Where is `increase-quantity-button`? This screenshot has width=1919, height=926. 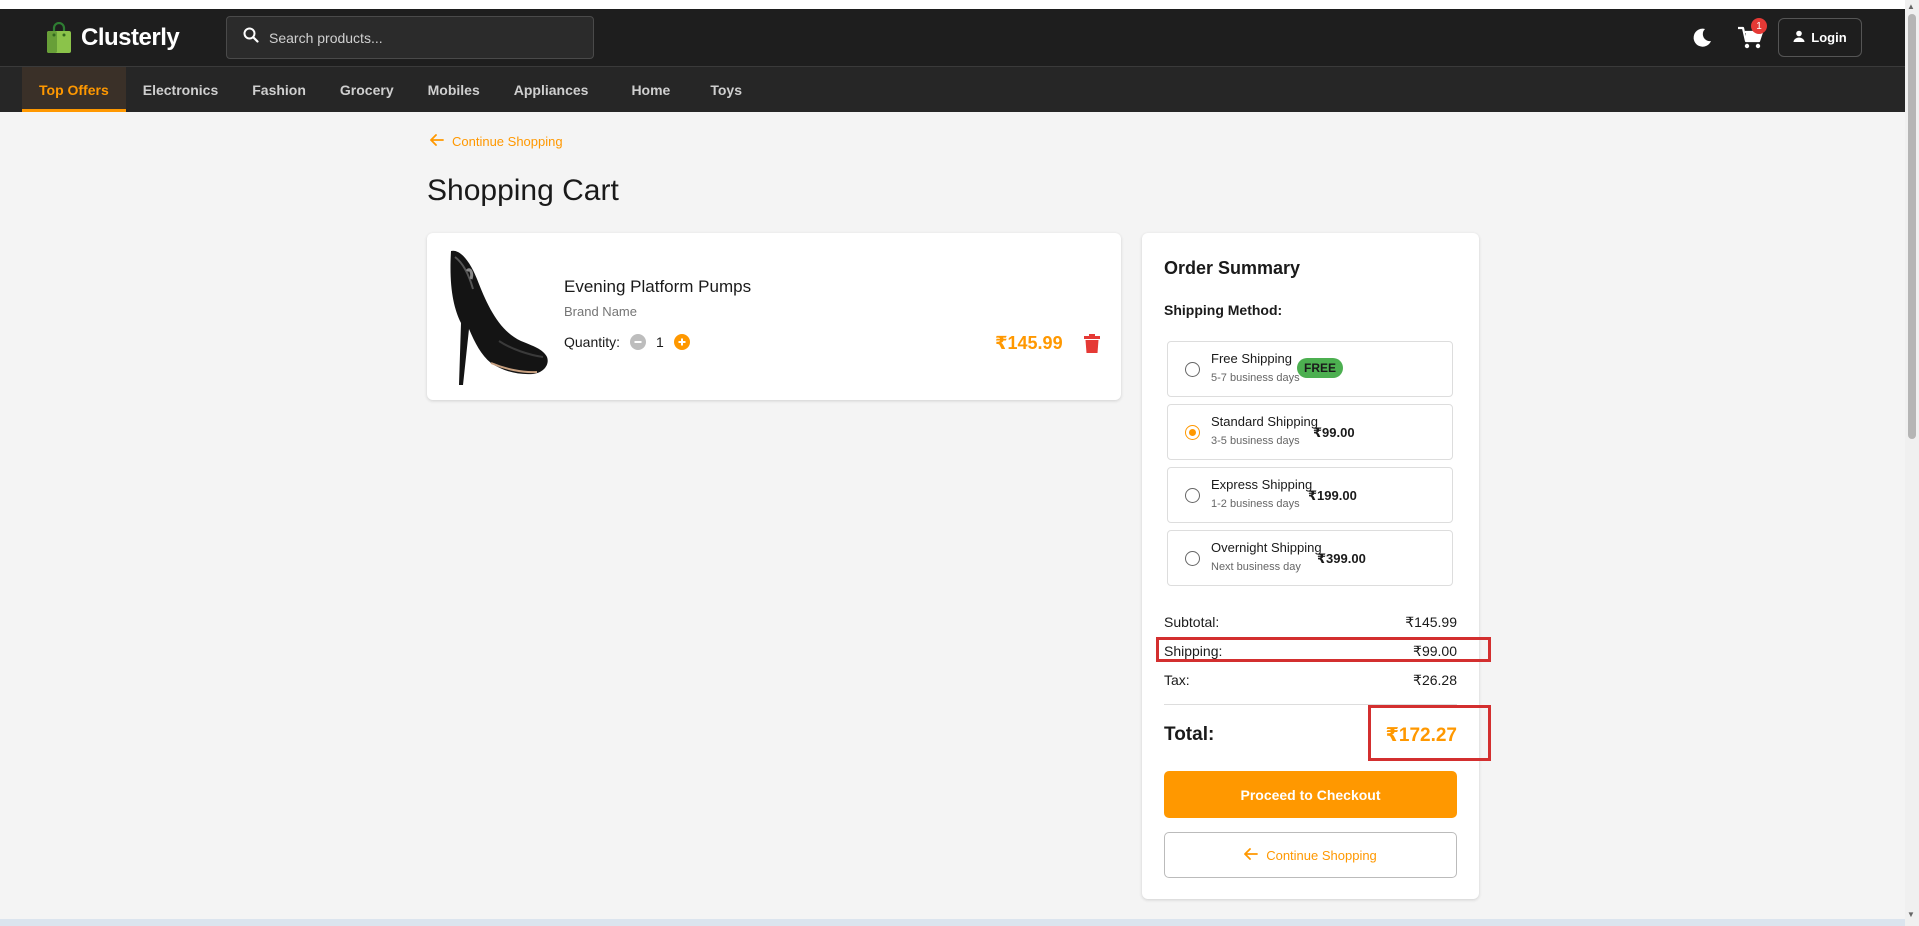
increase-quantity-button is located at coordinates (681, 342).